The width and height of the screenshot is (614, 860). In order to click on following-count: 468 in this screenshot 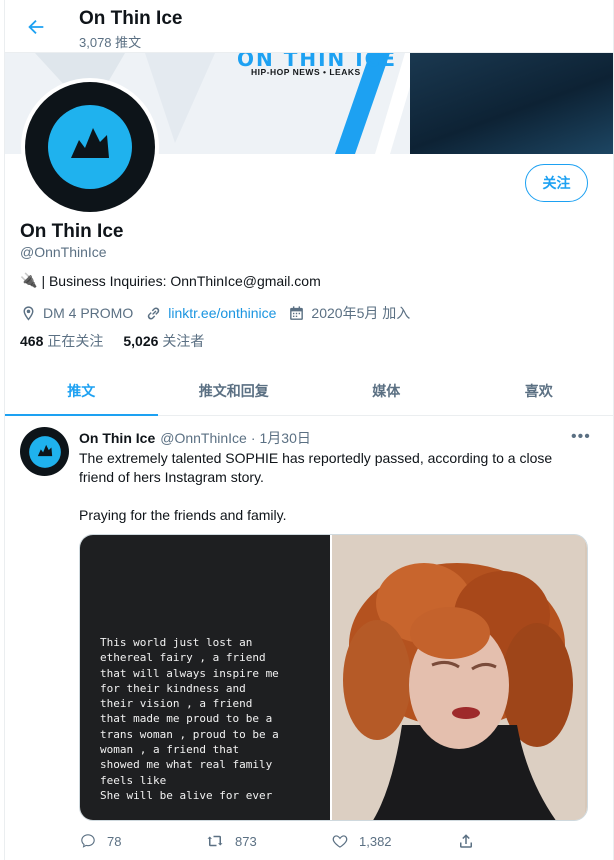, I will do `click(32, 341)`.